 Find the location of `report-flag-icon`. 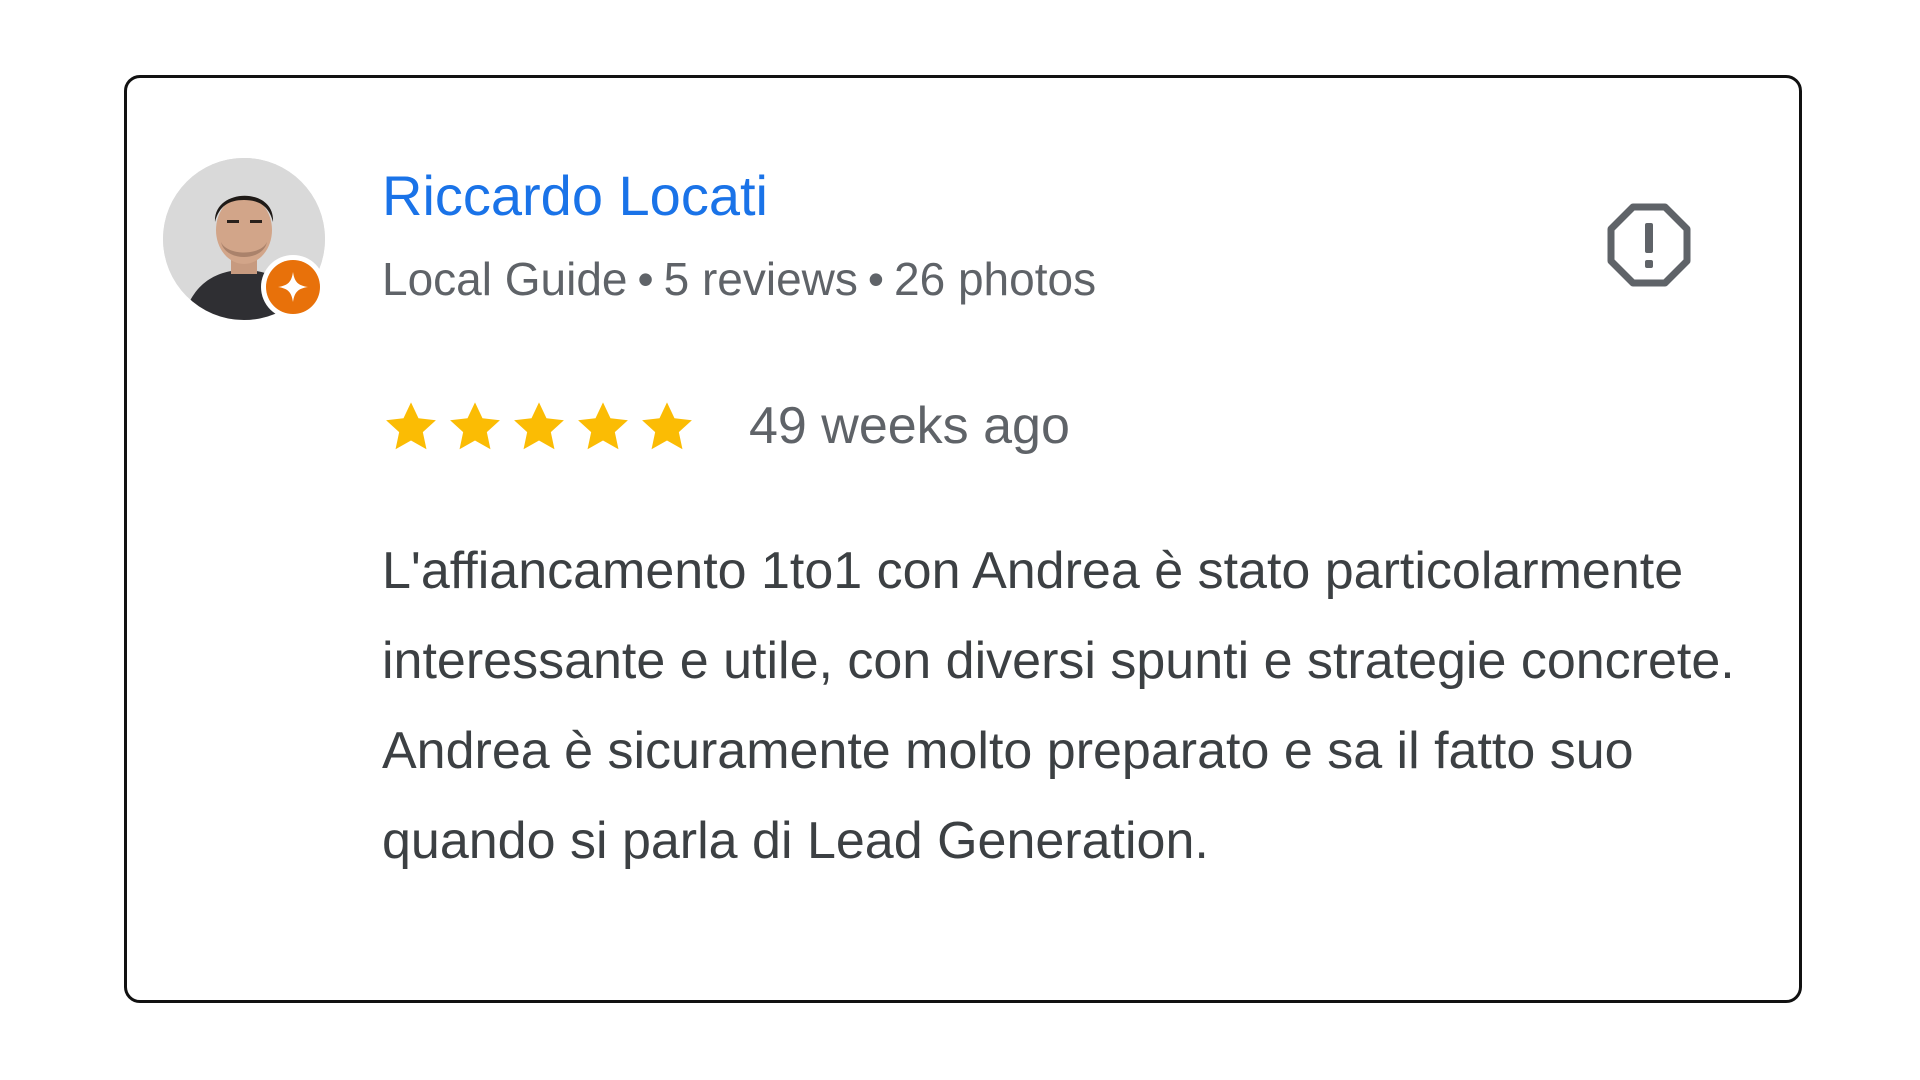

report-flag-icon is located at coordinates (1649, 245).